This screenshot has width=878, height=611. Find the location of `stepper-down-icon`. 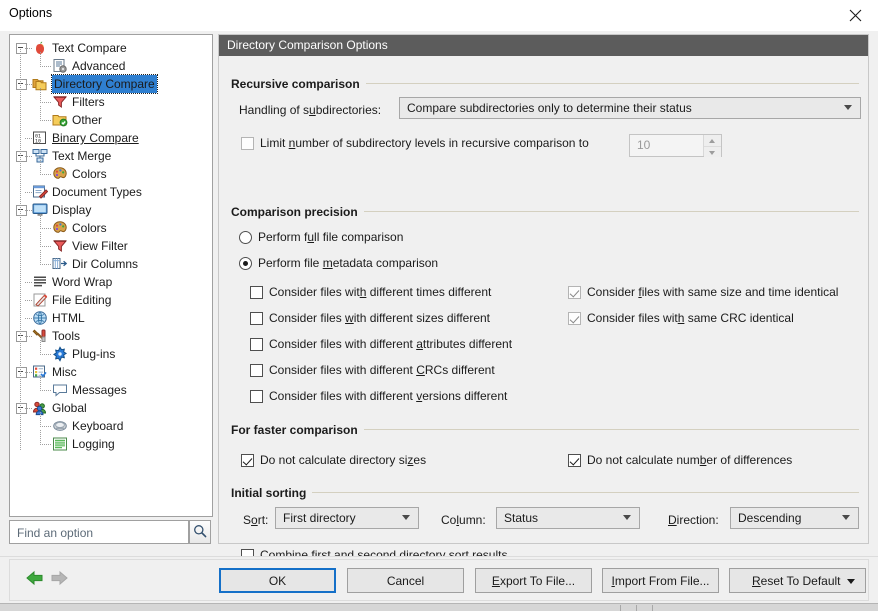

stepper-down-icon is located at coordinates (712, 151).